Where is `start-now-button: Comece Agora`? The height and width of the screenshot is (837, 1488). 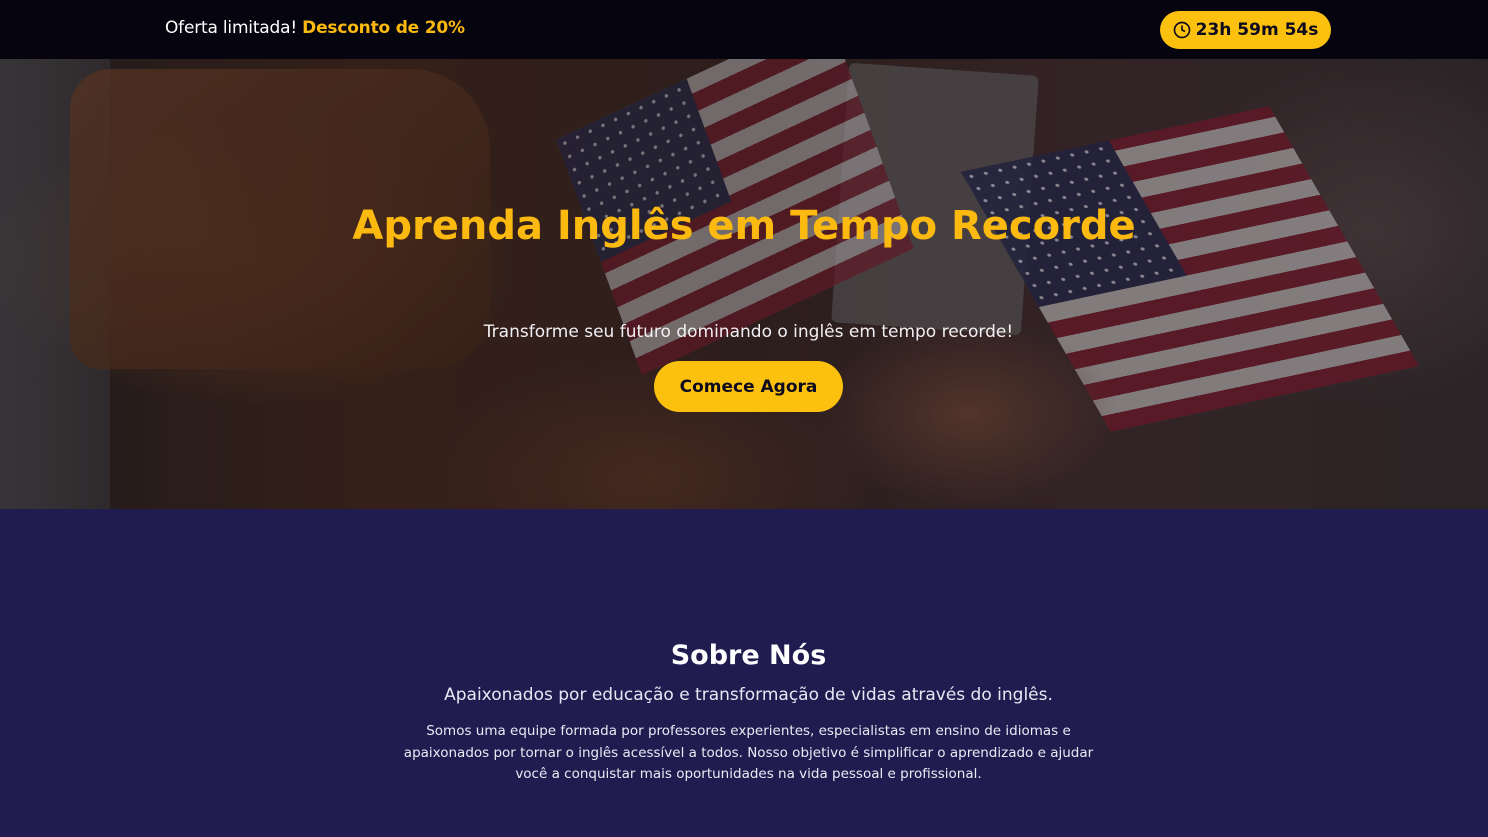
start-now-button: Comece Agora is located at coordinates (748, 386).